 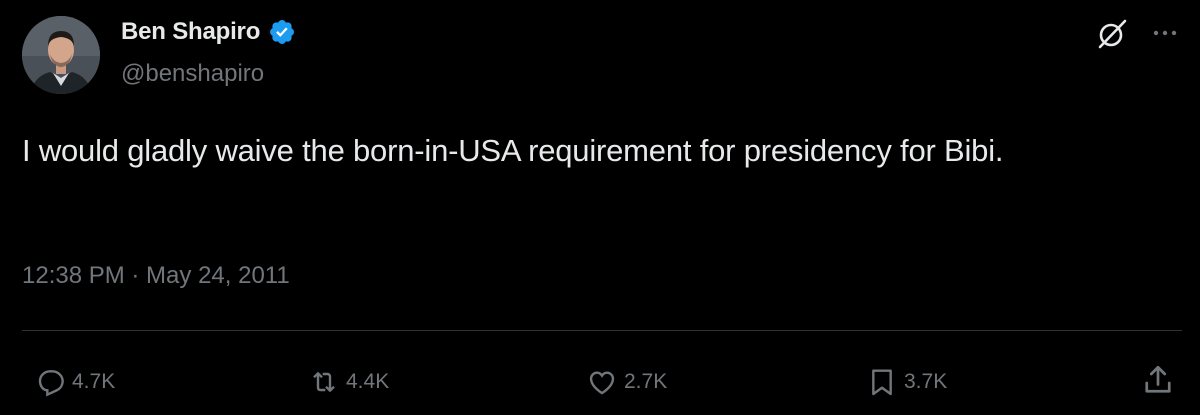 I want to click on author-handle: @benshapiro, so click(x=192, y=74).